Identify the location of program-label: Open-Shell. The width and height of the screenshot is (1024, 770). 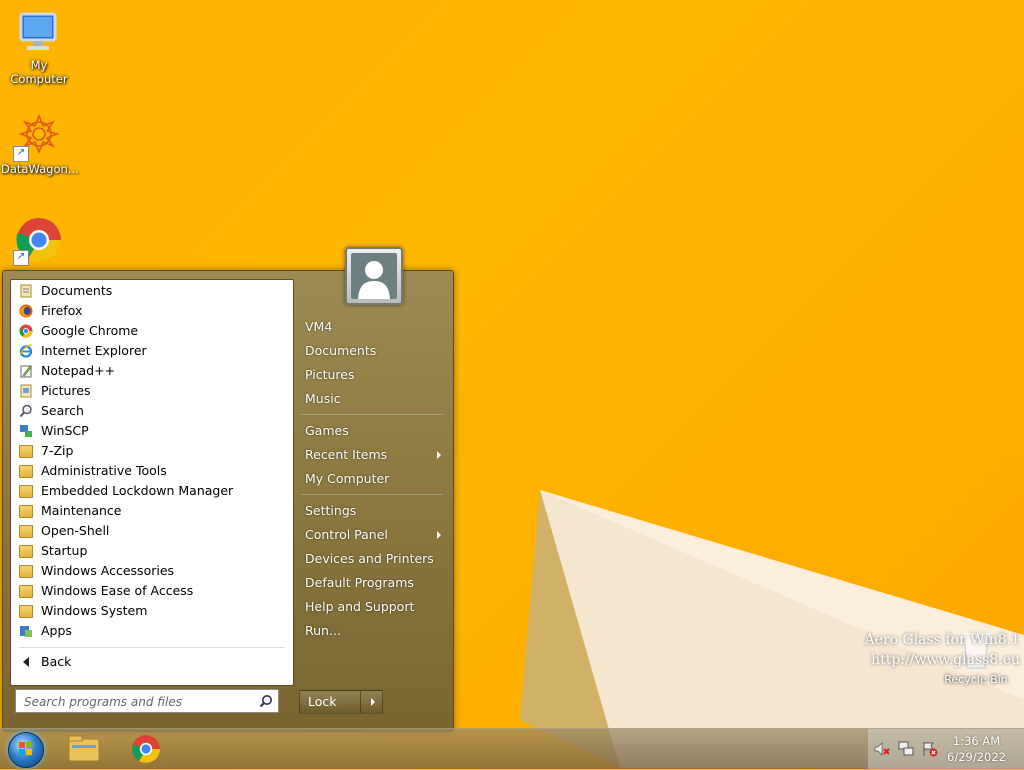
(75, 530).